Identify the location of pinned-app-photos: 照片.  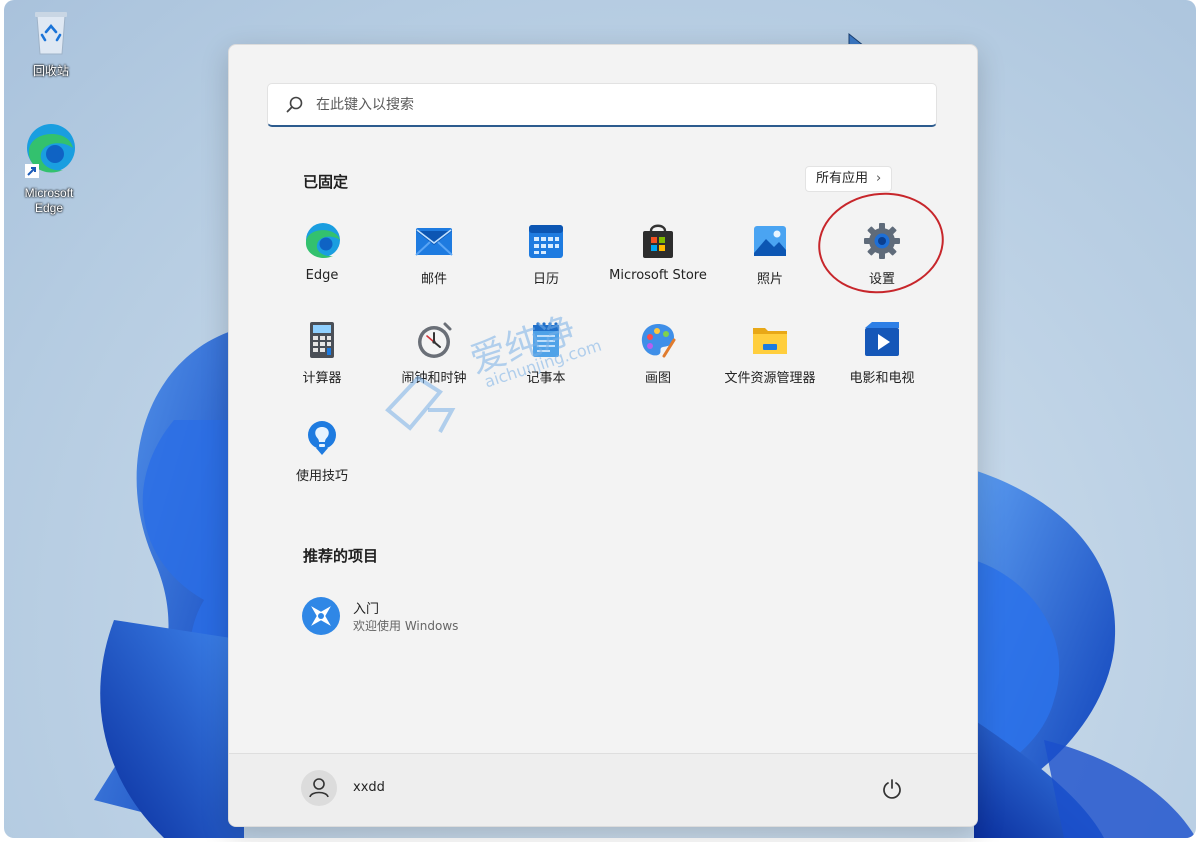
(770, 254).